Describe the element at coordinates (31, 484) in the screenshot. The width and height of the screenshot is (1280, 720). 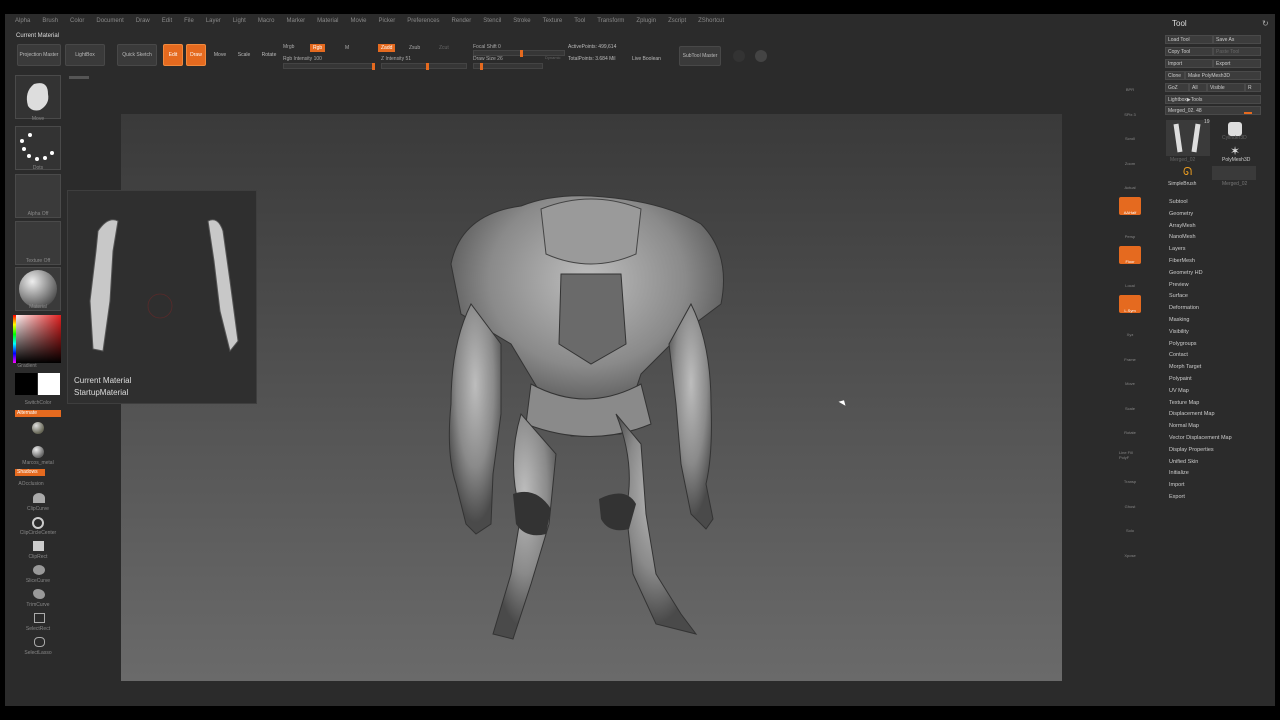
I see `aocclusion-toggle: AOcclusion` at that location.